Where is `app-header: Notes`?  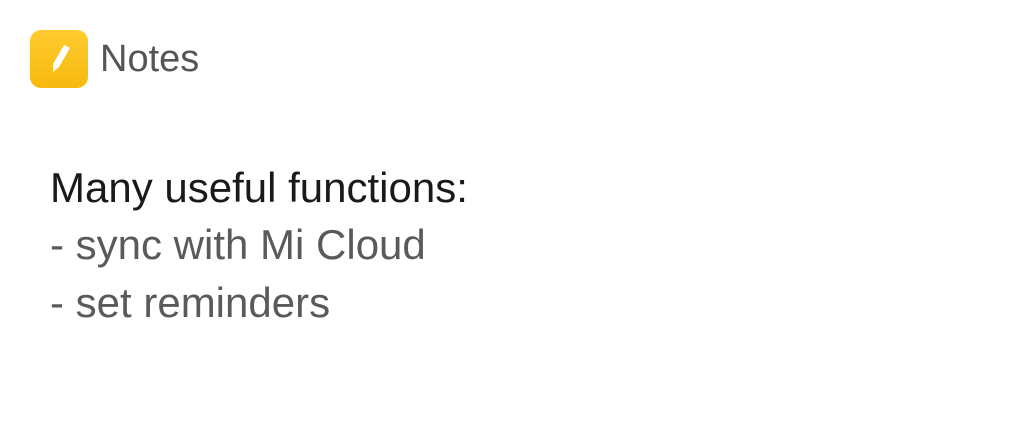
app-header: Notes is located at coordinates (114, 59).